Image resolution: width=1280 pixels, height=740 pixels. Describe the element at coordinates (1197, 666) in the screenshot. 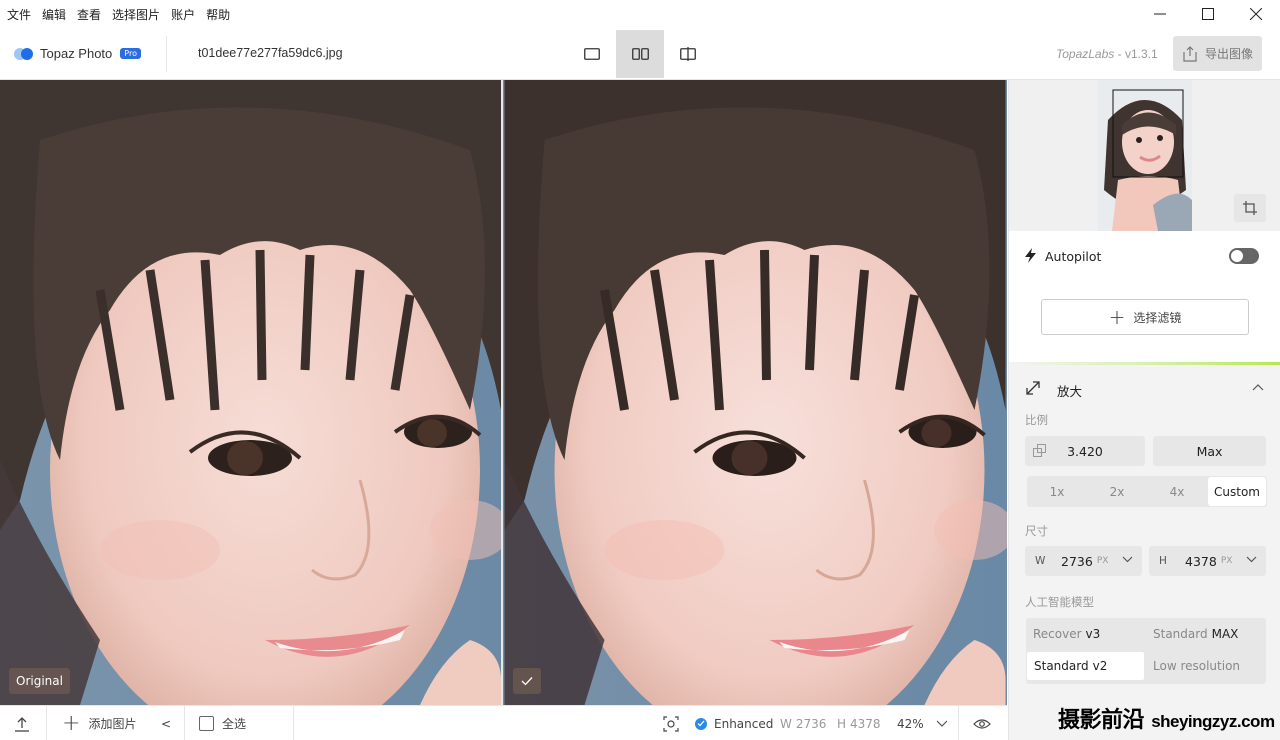

I see `model-name: Low resolution` at that location.